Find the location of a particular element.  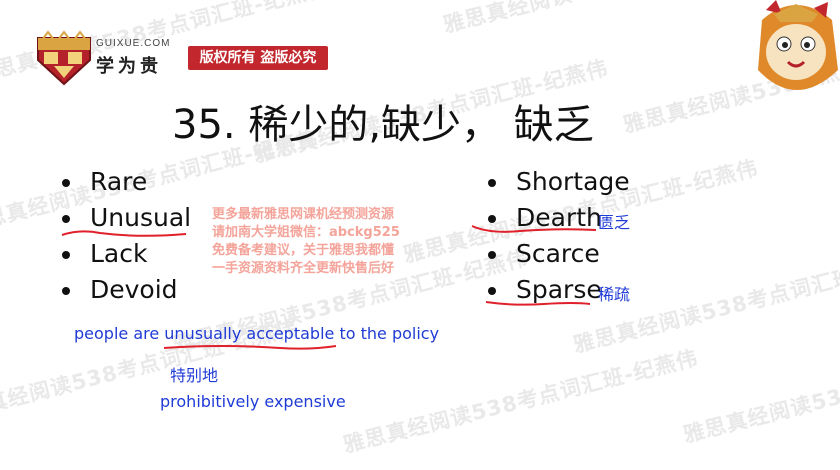

example-phrase: prohibitively expensive is located at coordinates (253, 401).